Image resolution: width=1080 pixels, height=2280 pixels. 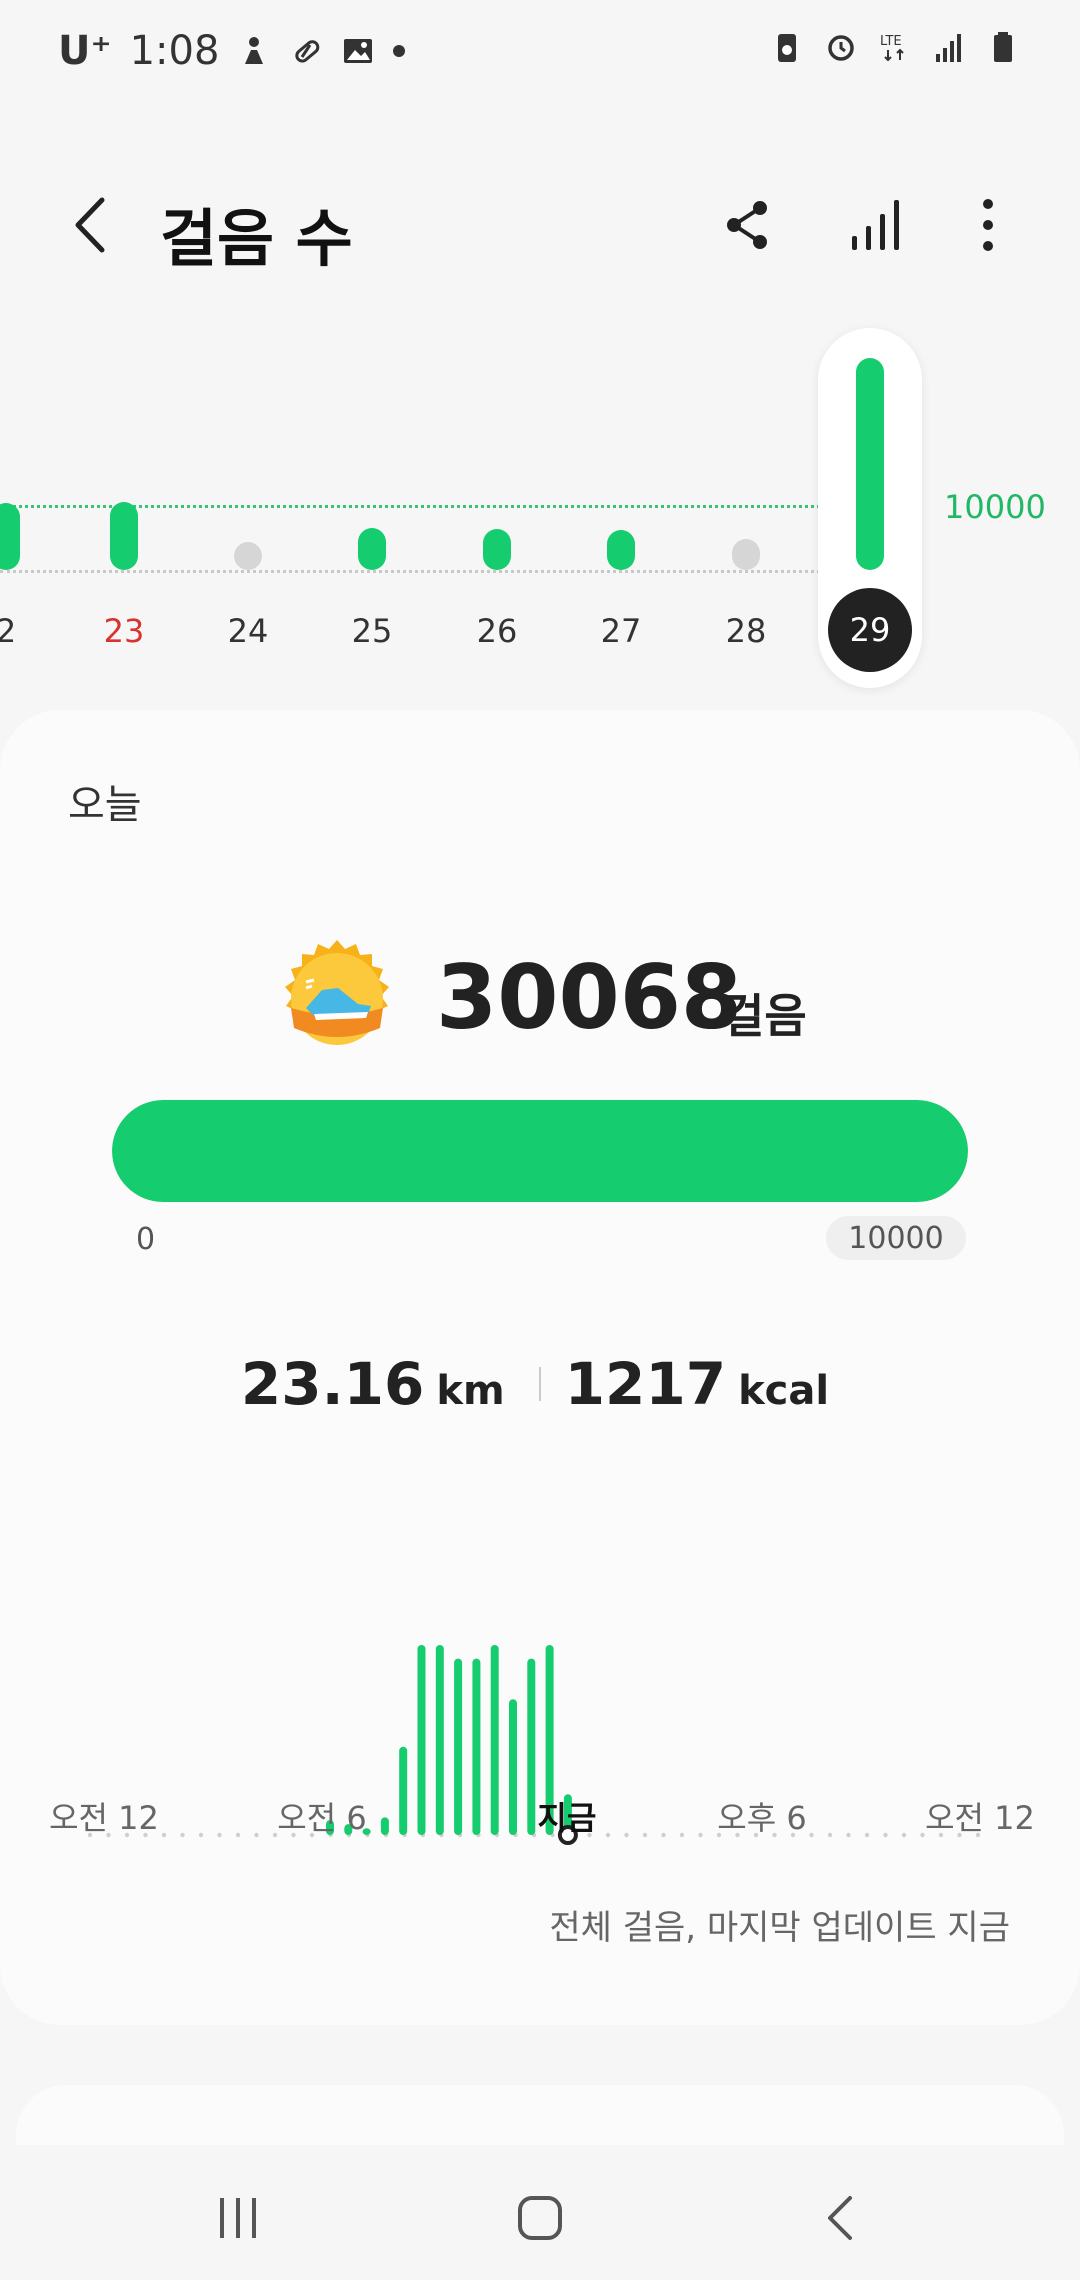 What do you see at coordinates (248, 510) in the screenshot?
I see `day-column: 24` at bounding box center [248, 510].